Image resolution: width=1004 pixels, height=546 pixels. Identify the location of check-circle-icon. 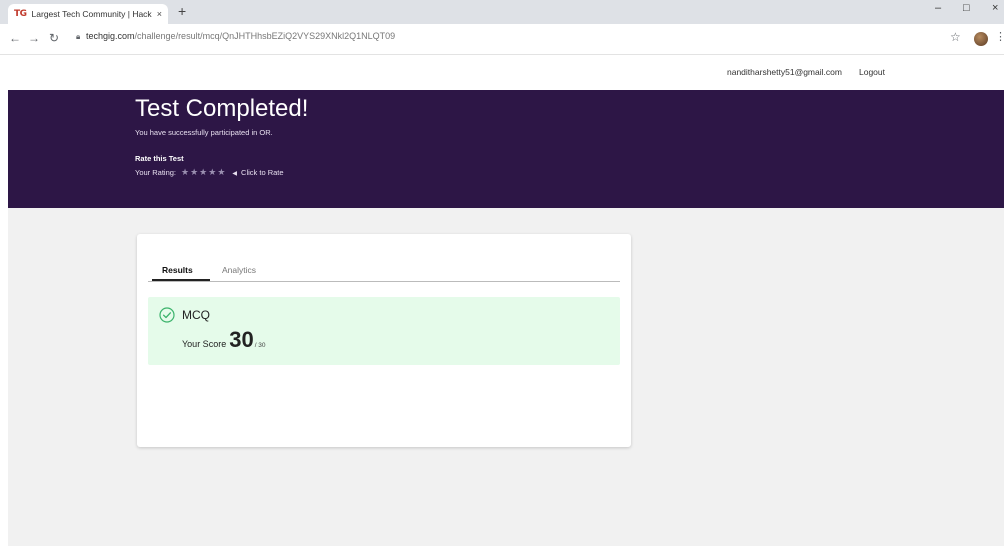
(167, 315).